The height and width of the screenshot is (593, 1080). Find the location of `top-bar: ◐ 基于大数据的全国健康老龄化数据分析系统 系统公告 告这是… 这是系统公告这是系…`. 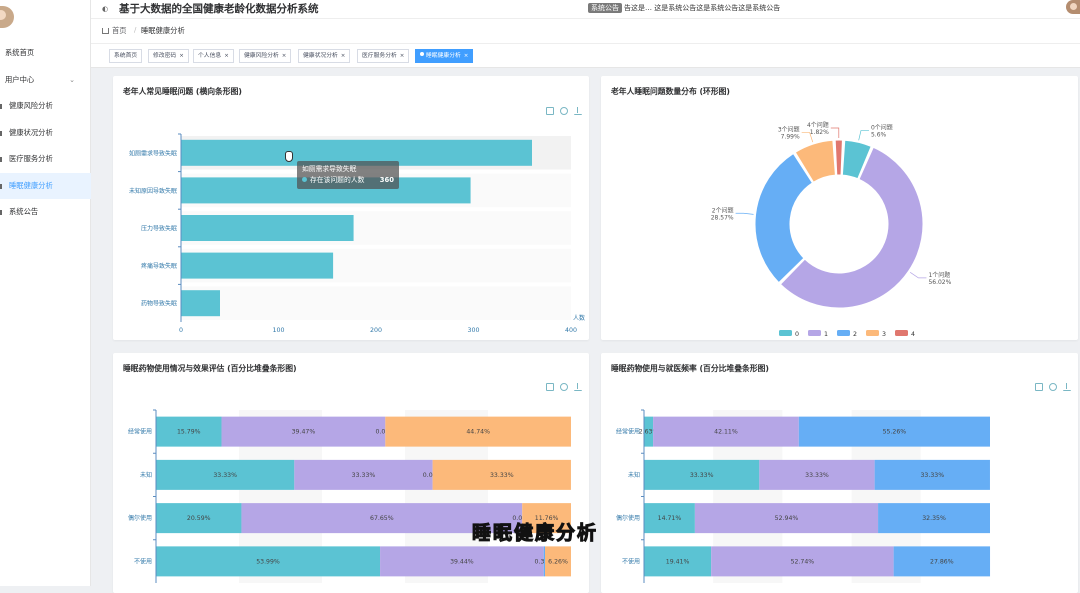

top-bar: ◐ 基于大数据的全国健康老龄化数据分析系统 系统公告 告这是… 这是系统公告这是系… is located at coordinates (585, 9).